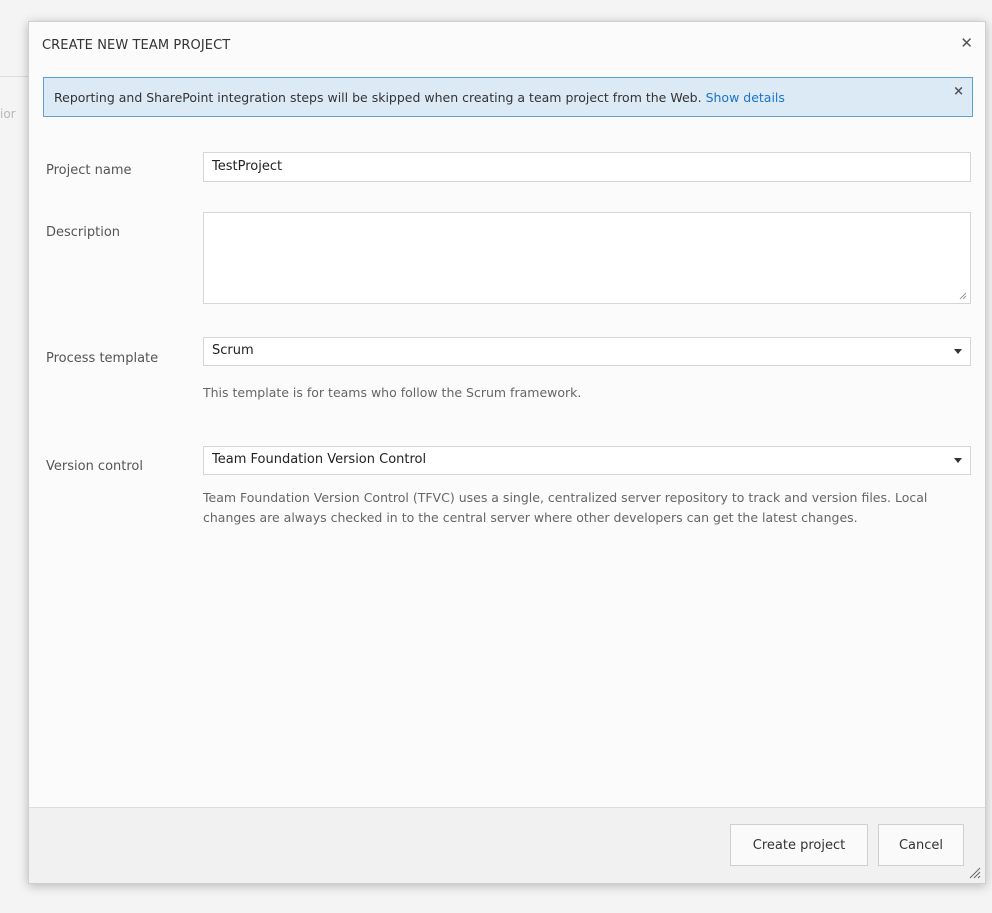 This screenshot has width=992, height=913. Describe the element at coordinates (233, 350) in the screenshot. I see `process-template-value: Scrum` at that location.